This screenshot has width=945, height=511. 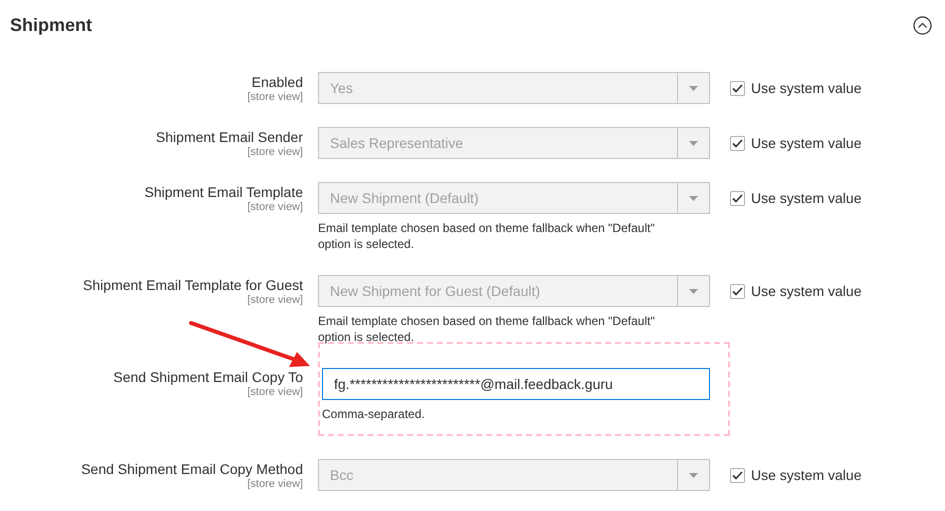 What do you see at coordinates (228, 137) in the screenshot?
I see `field-label: Shipment Email Sender` at bounding box center [228, 137].